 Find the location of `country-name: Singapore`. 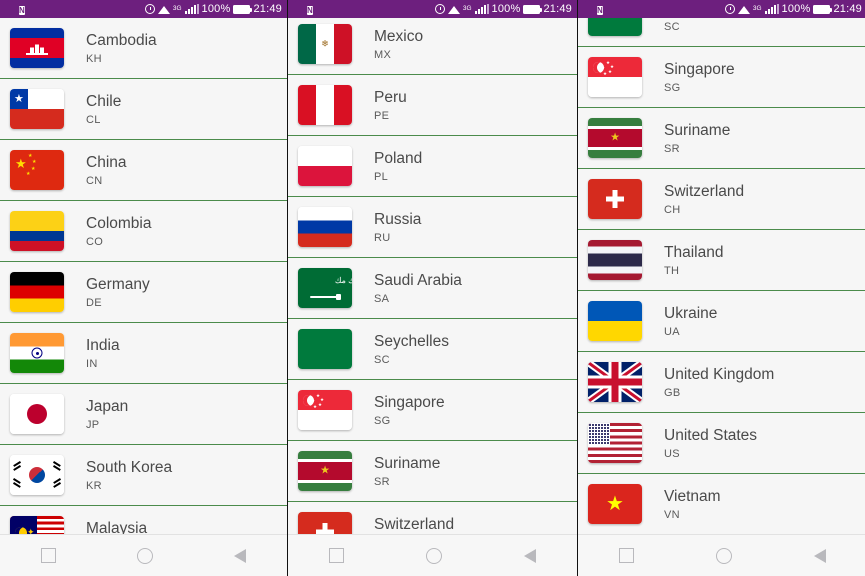

country-name: Singapore is located at coordinates (409, 403).